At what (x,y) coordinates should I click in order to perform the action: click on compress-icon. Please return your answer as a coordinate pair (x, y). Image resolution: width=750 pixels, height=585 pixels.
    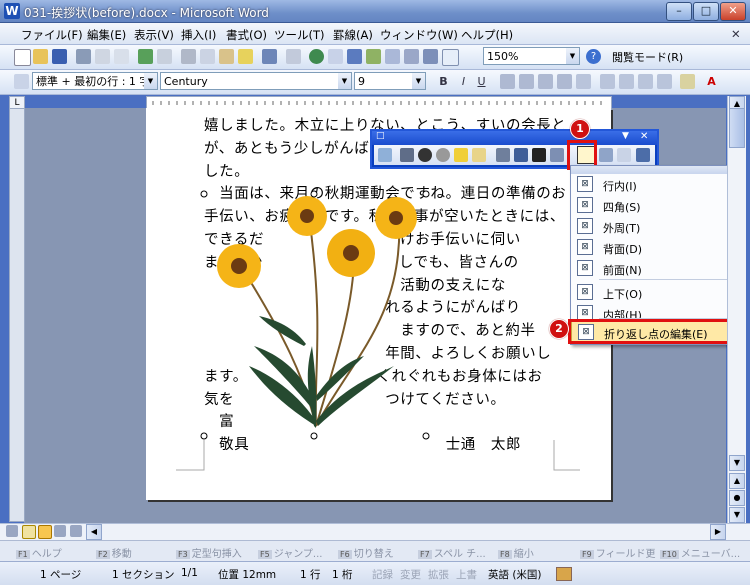
    Looking at the image, I should click on (557, 155).